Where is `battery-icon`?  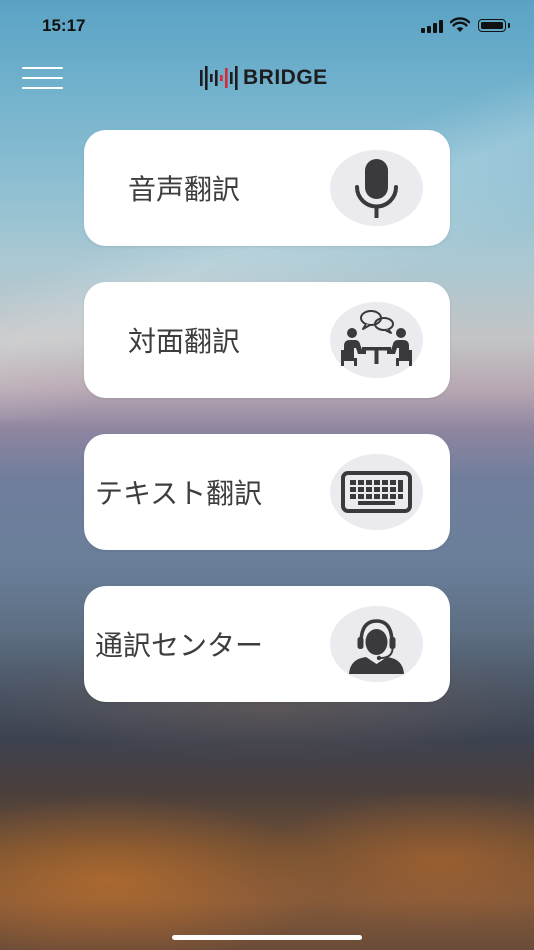
battery-icon is located at coordinates (494, 25).